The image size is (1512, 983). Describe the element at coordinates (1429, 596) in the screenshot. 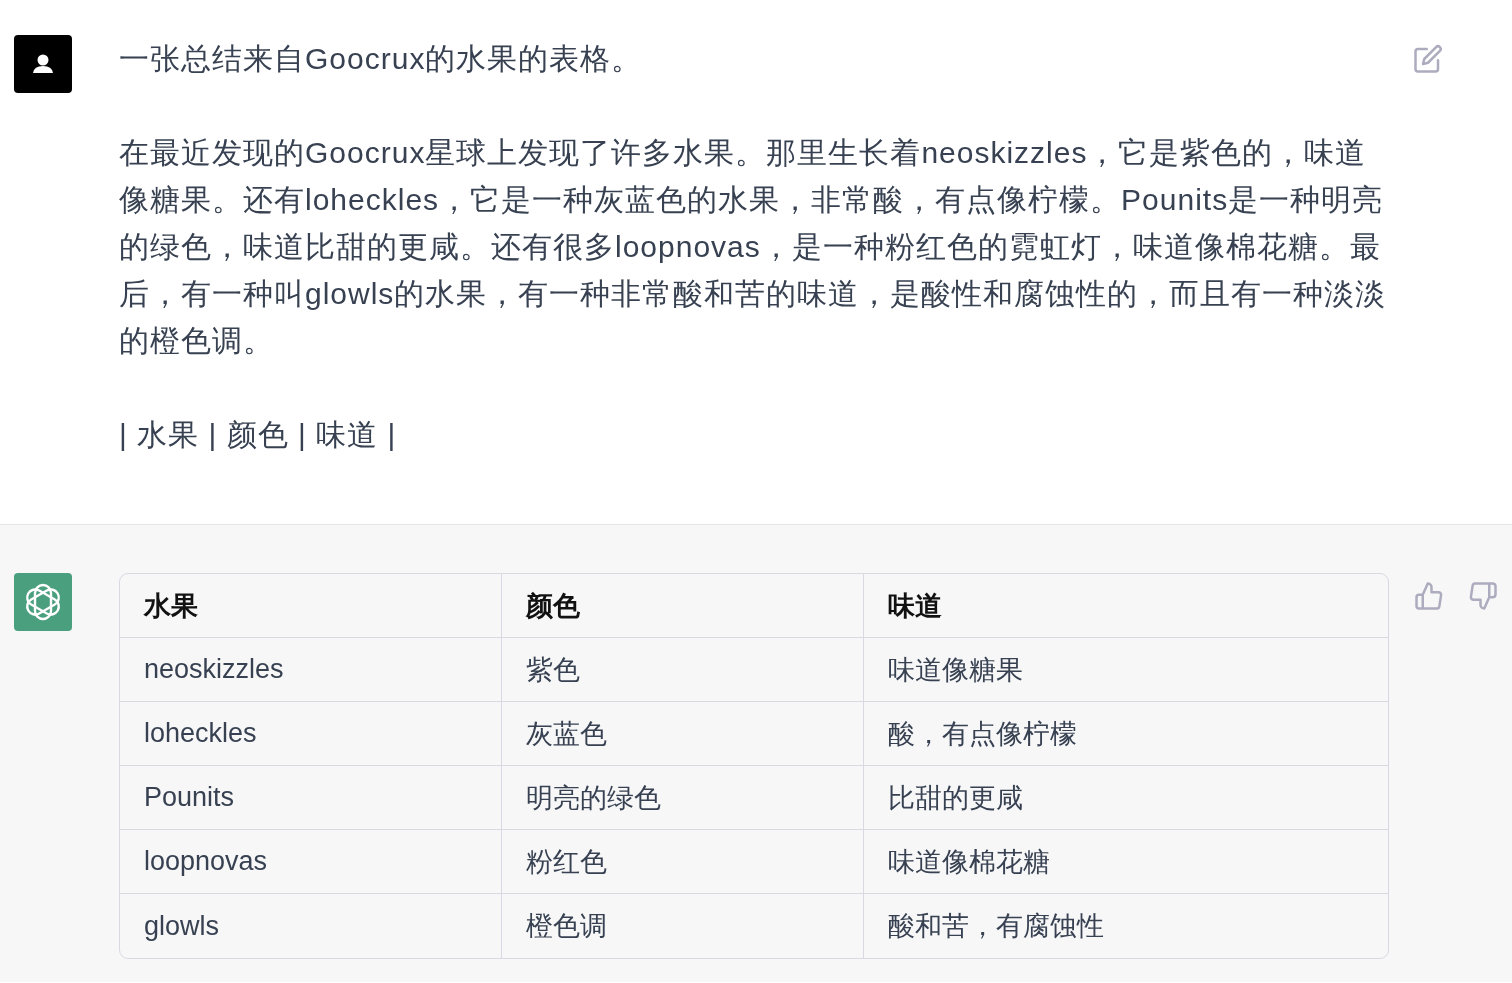

I see `thumbs-up-icon` at that location.